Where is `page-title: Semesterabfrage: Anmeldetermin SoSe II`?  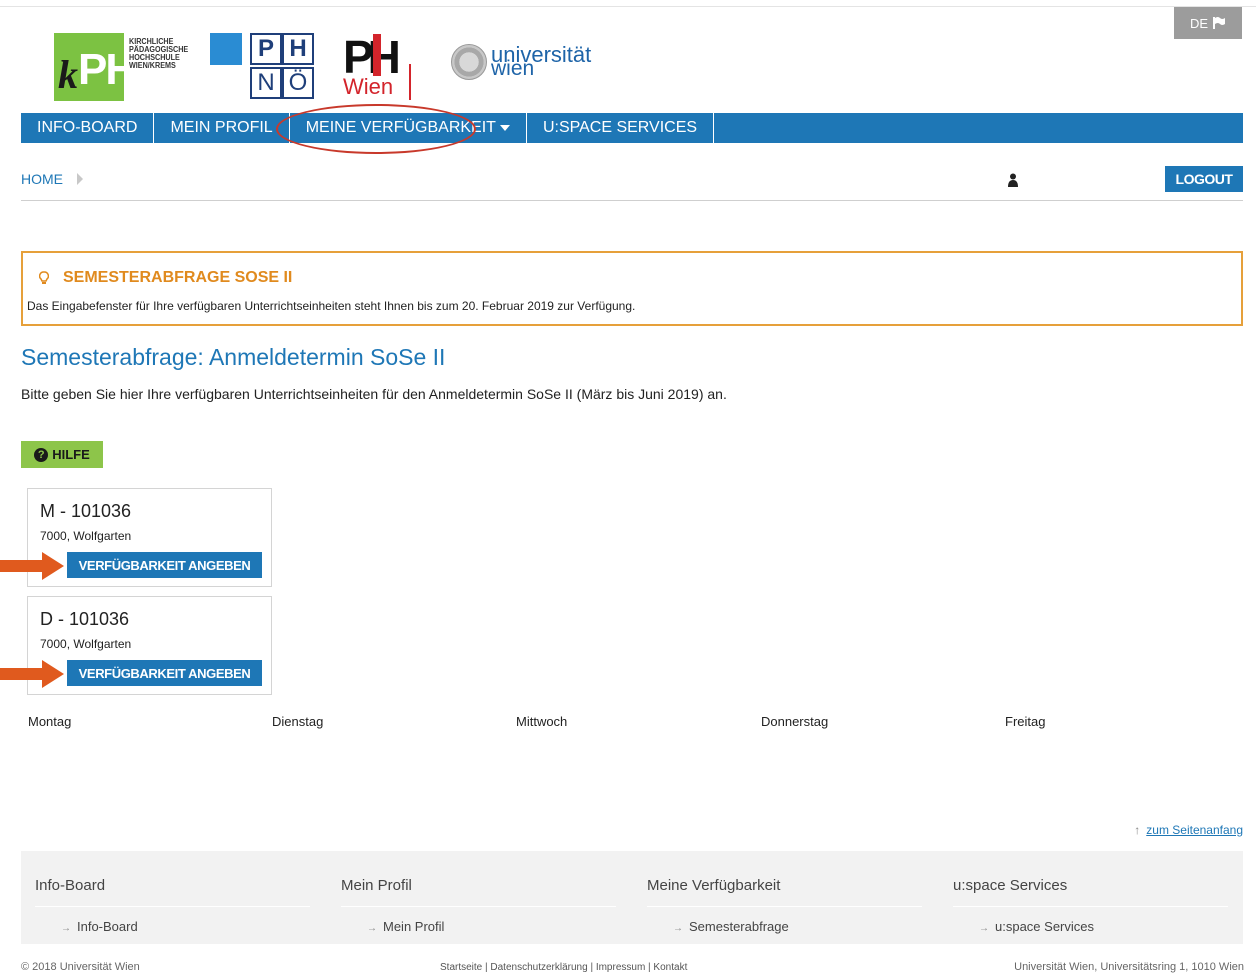
page-title: Semesterabfrage: Anmeldetermin SoSe II is located at coordinates (233, 357).